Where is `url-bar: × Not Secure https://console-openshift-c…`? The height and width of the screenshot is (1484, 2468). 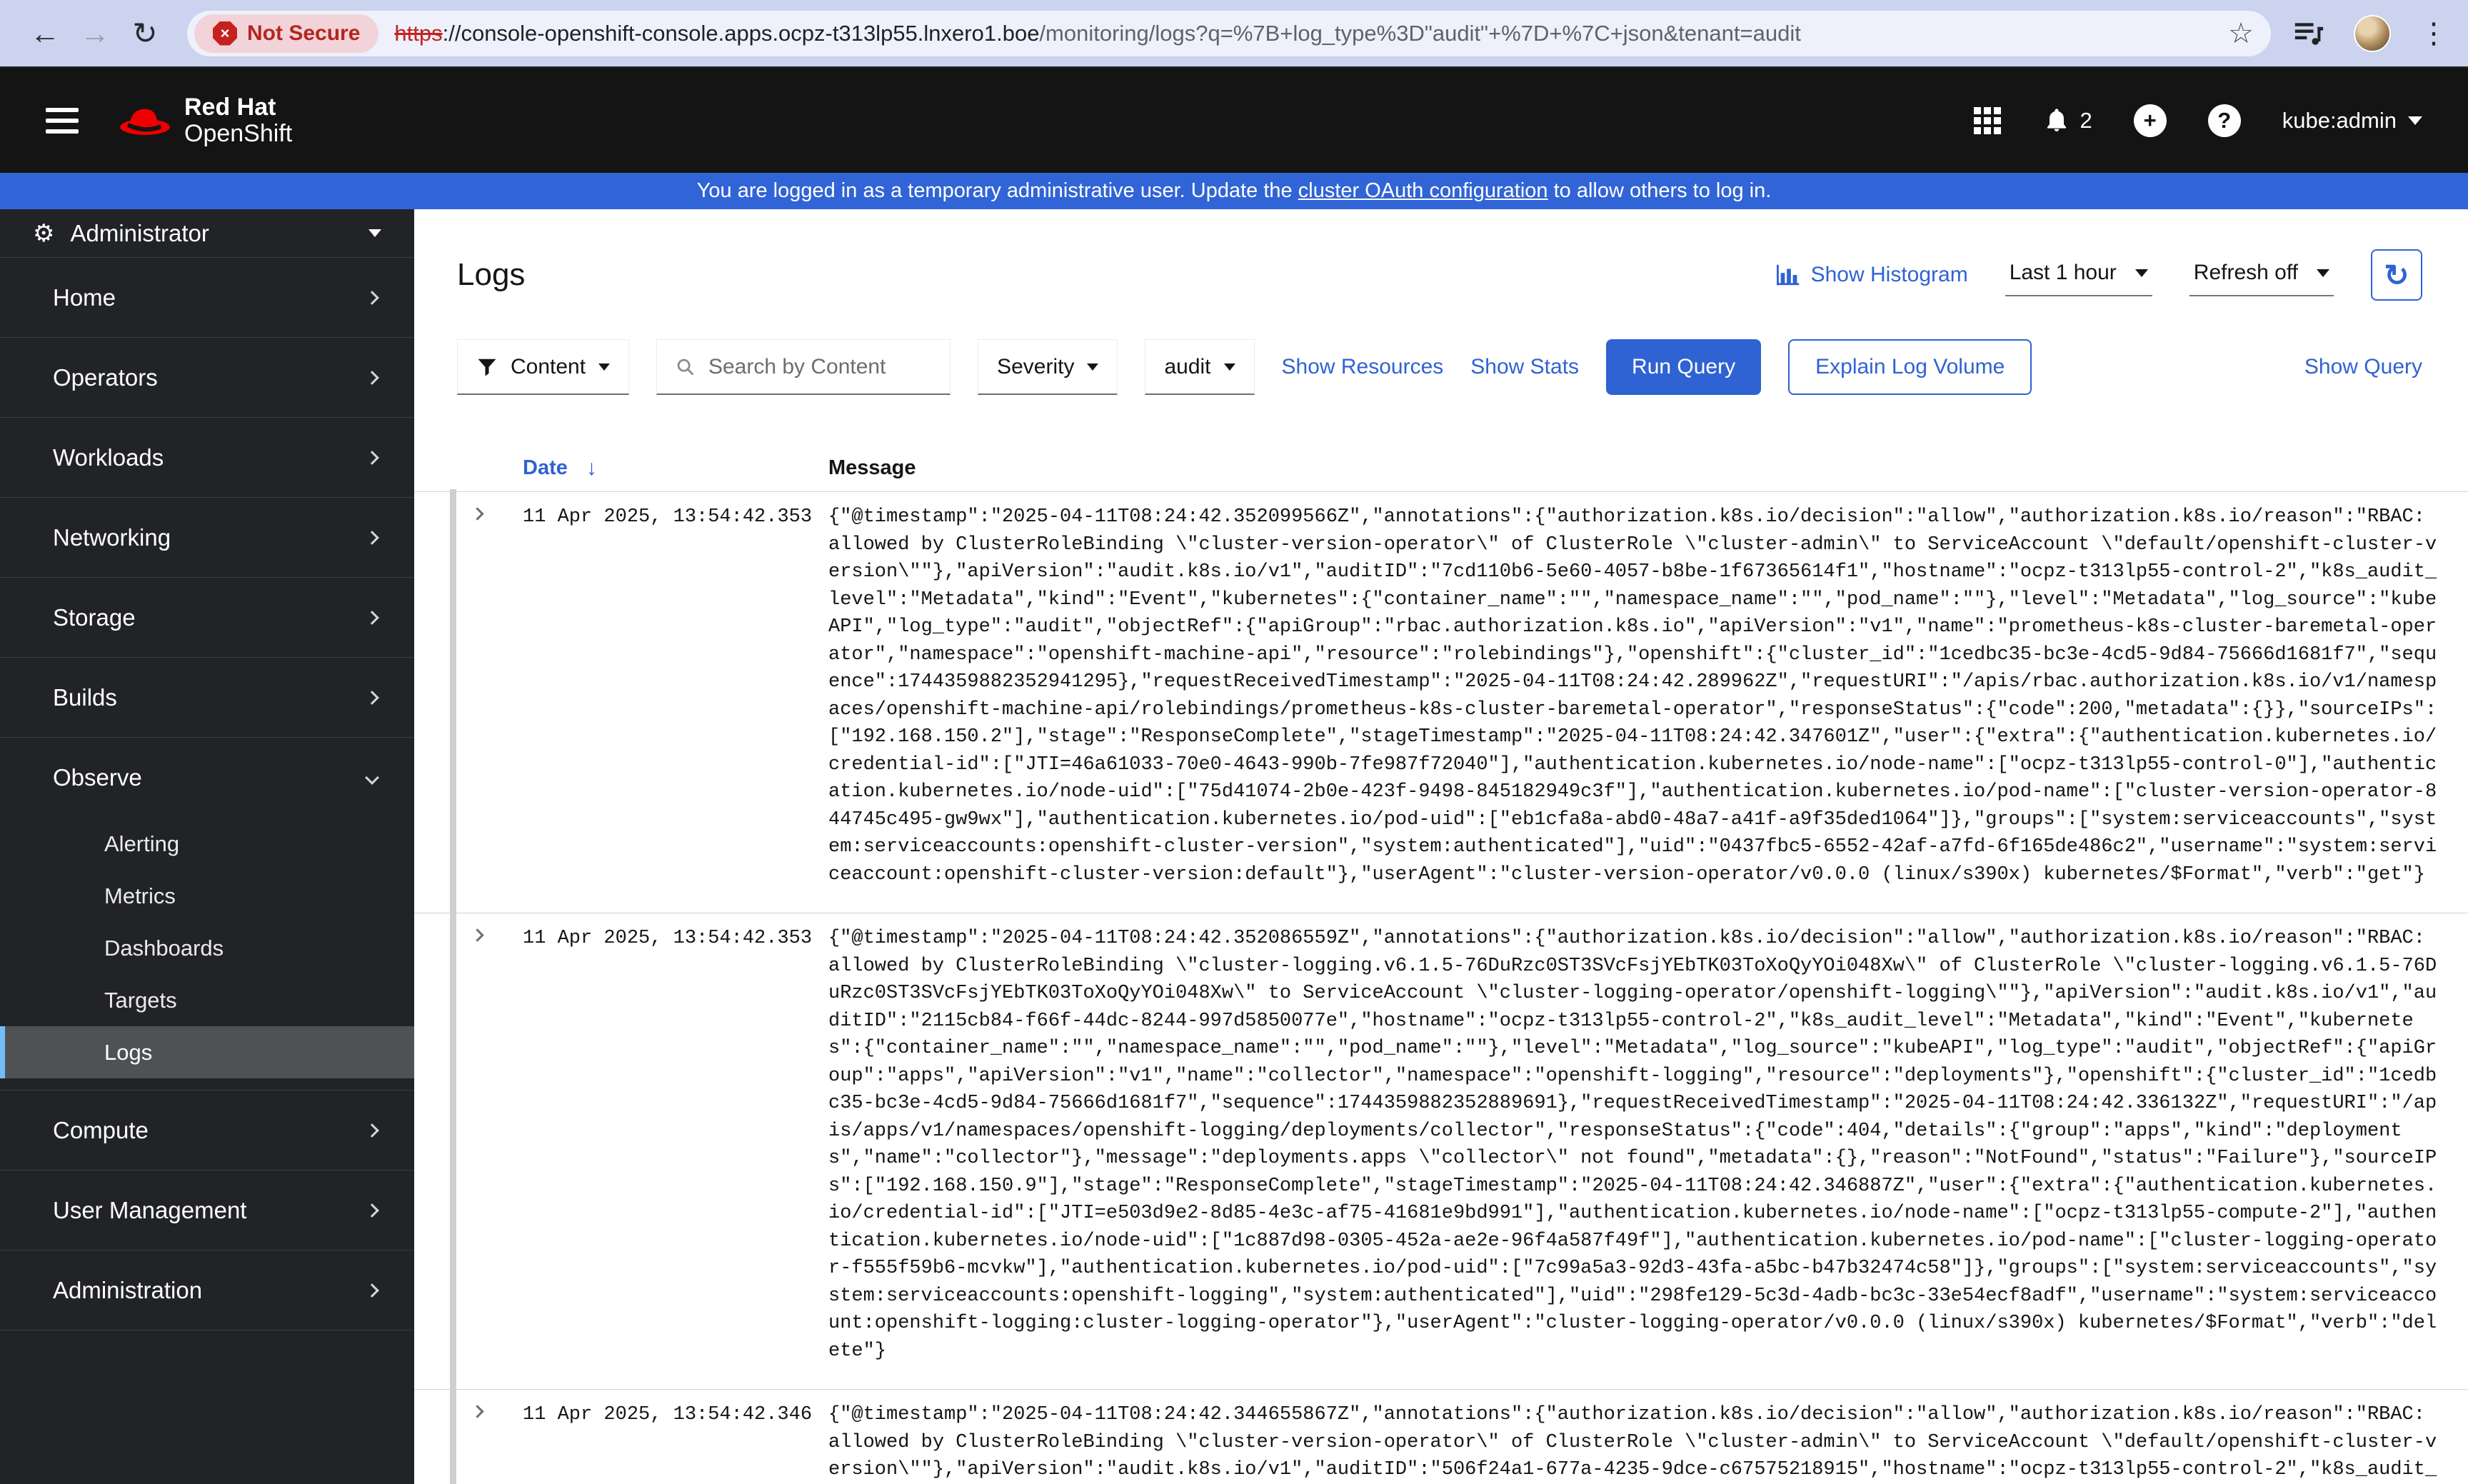 url-bar: × Not Secure https://console-openshift-c… is located at coordinates (1229, 33).